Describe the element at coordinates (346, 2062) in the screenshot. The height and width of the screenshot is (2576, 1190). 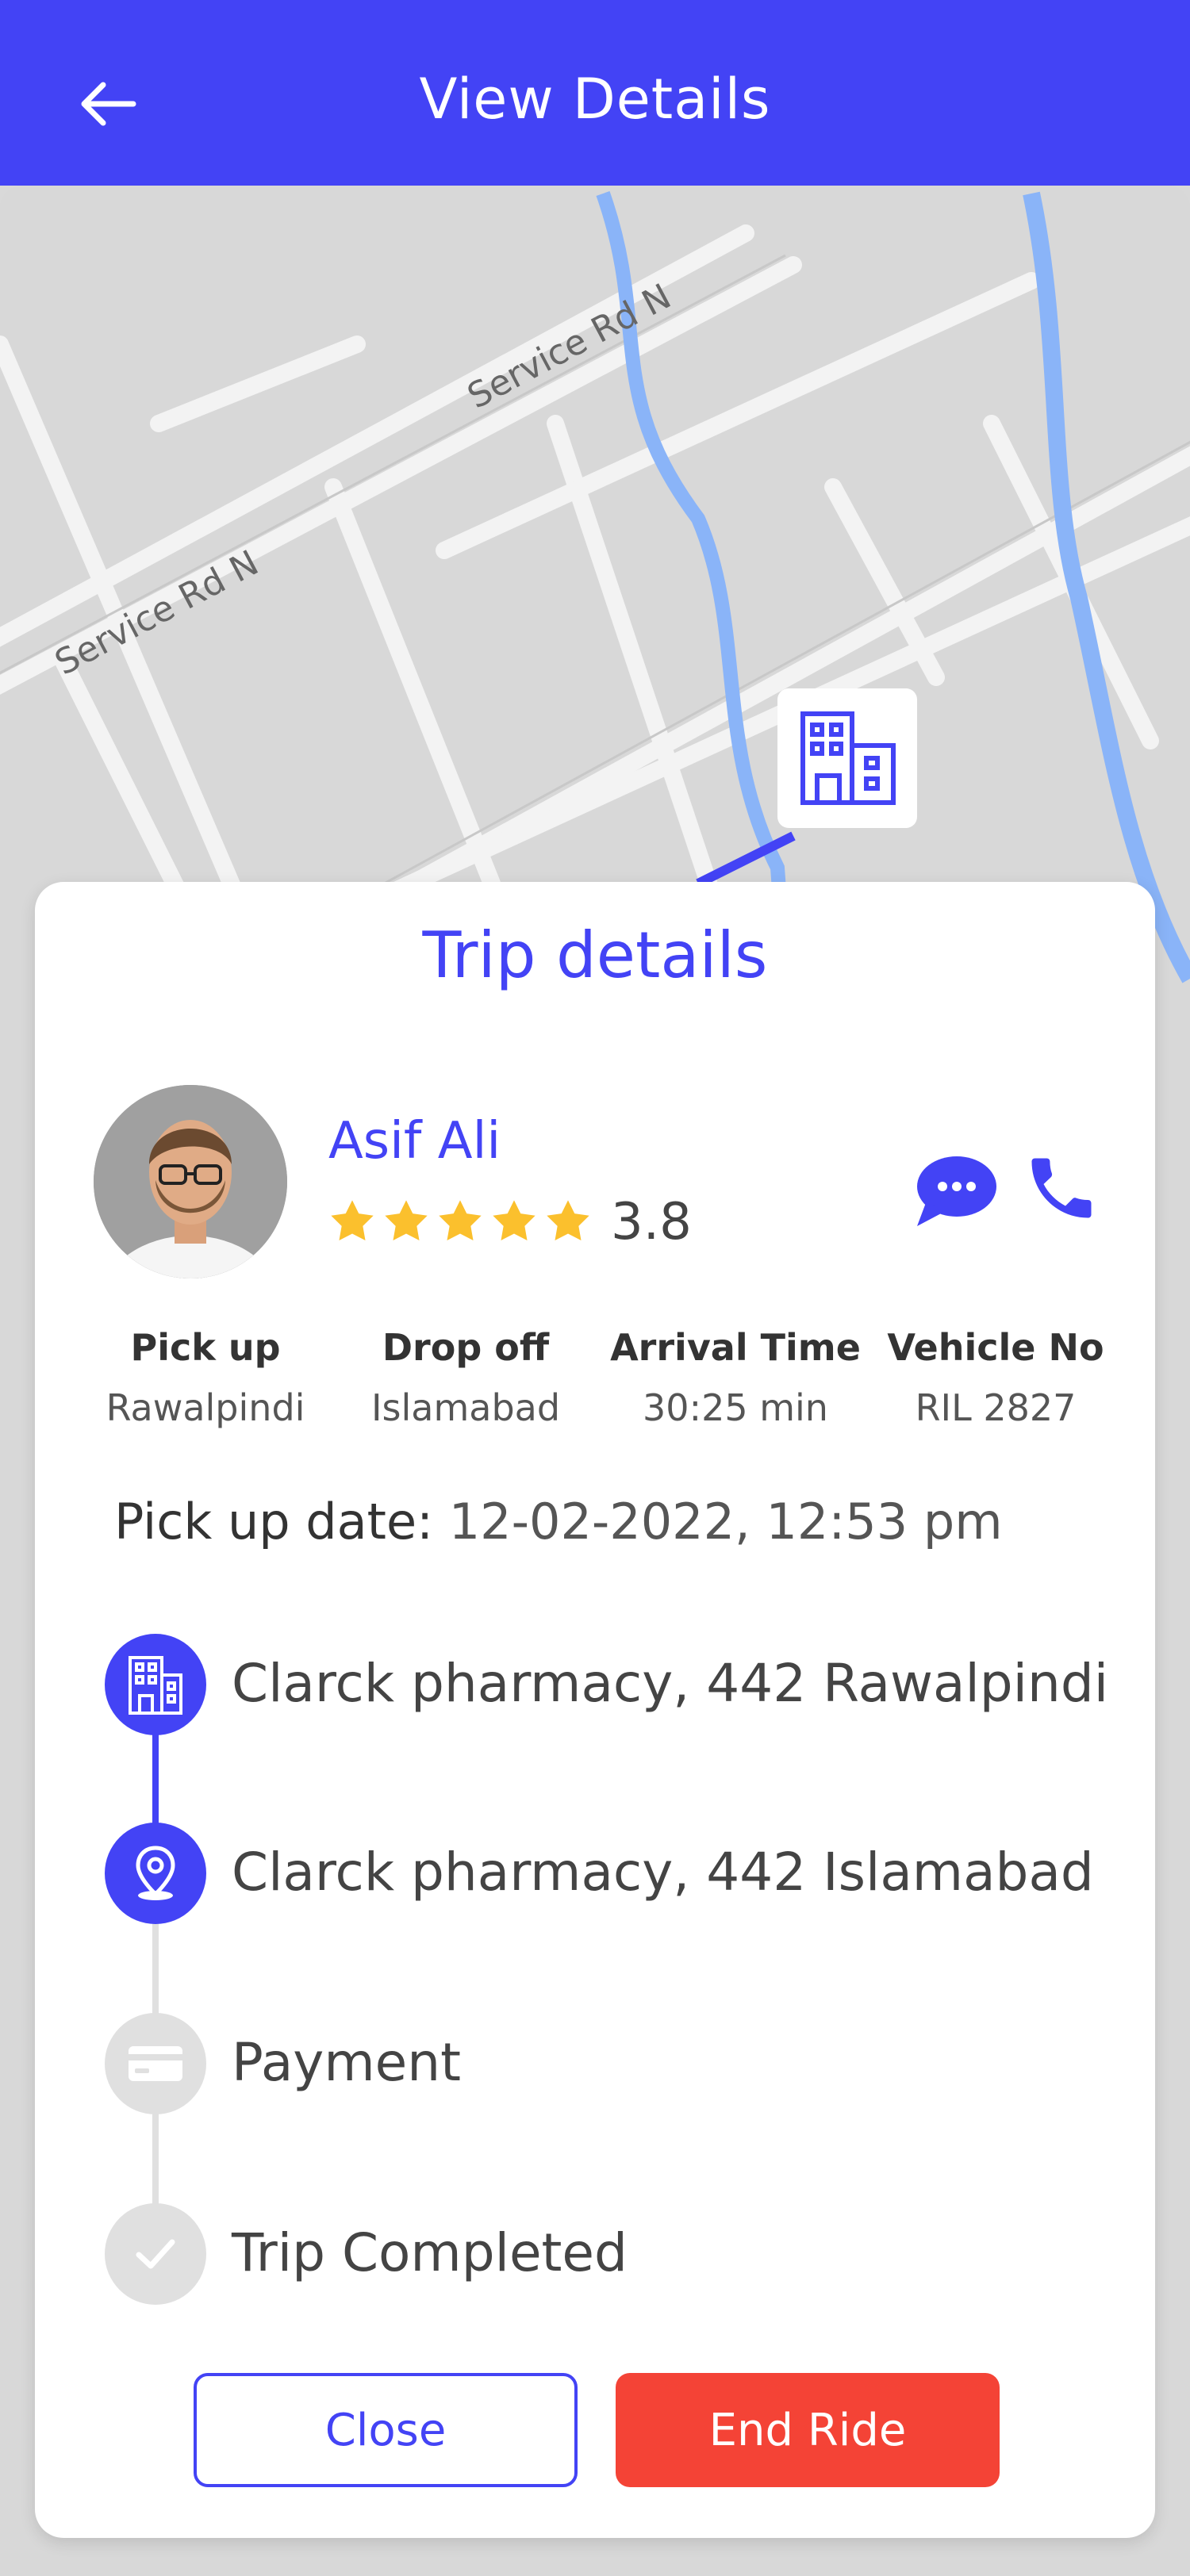
I see `step-payment-text: Payment` at that location.